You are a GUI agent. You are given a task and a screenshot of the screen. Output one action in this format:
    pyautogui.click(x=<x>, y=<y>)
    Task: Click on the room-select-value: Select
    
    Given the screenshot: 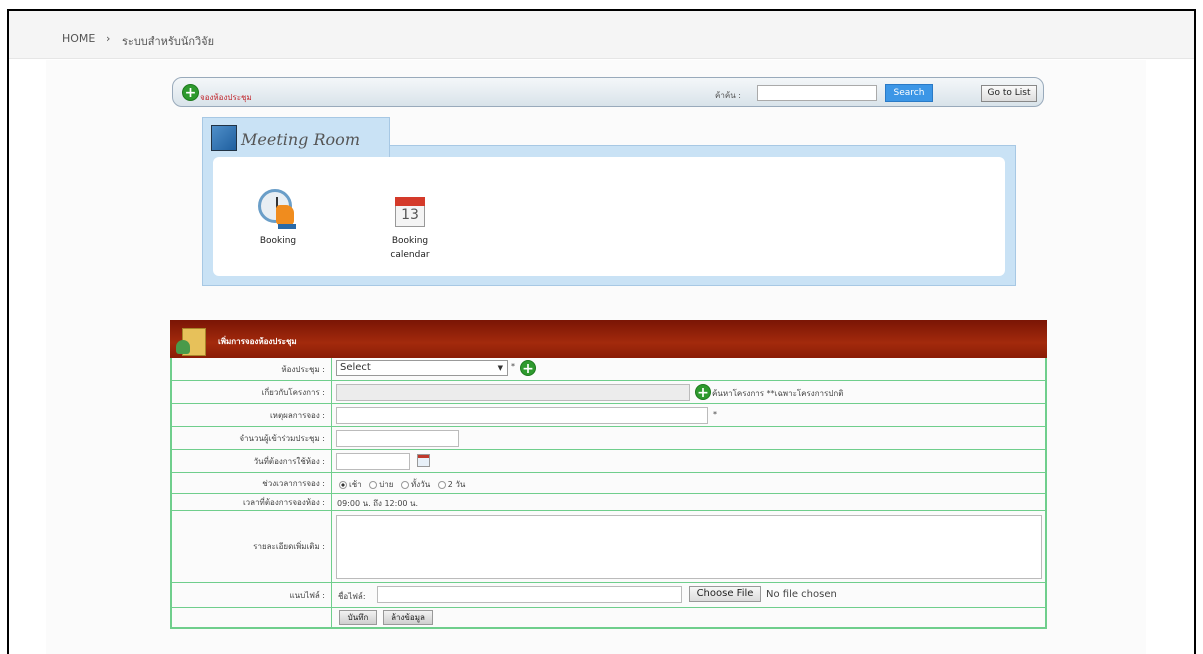 What is the action you would take?
    pyautogui.click(x=355, y=367)
    